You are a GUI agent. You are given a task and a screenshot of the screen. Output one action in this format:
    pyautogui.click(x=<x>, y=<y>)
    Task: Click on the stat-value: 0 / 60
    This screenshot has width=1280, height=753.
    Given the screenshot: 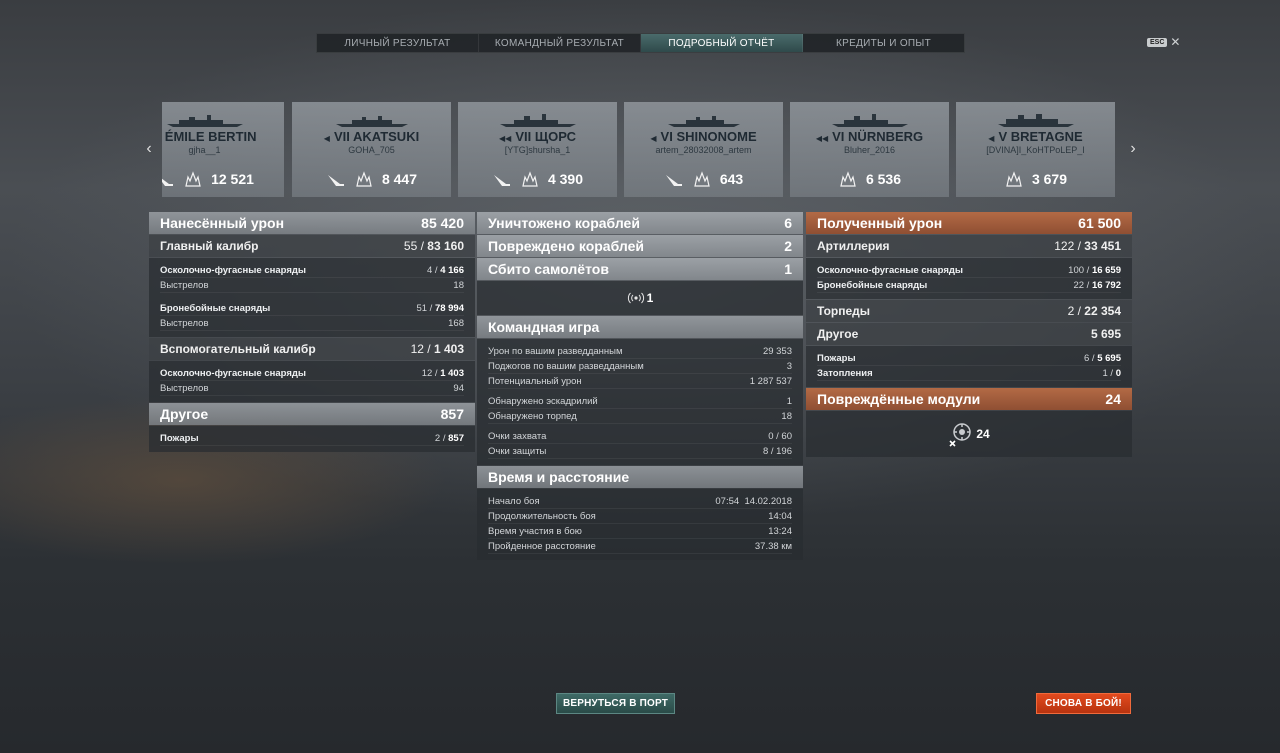 What is the action you would take?
    pyautogui.click(x=780, y=436)
    